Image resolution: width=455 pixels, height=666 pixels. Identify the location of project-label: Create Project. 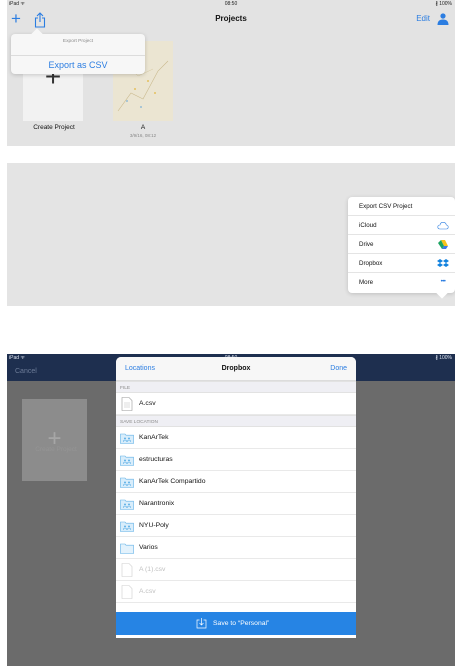
(54, 127).